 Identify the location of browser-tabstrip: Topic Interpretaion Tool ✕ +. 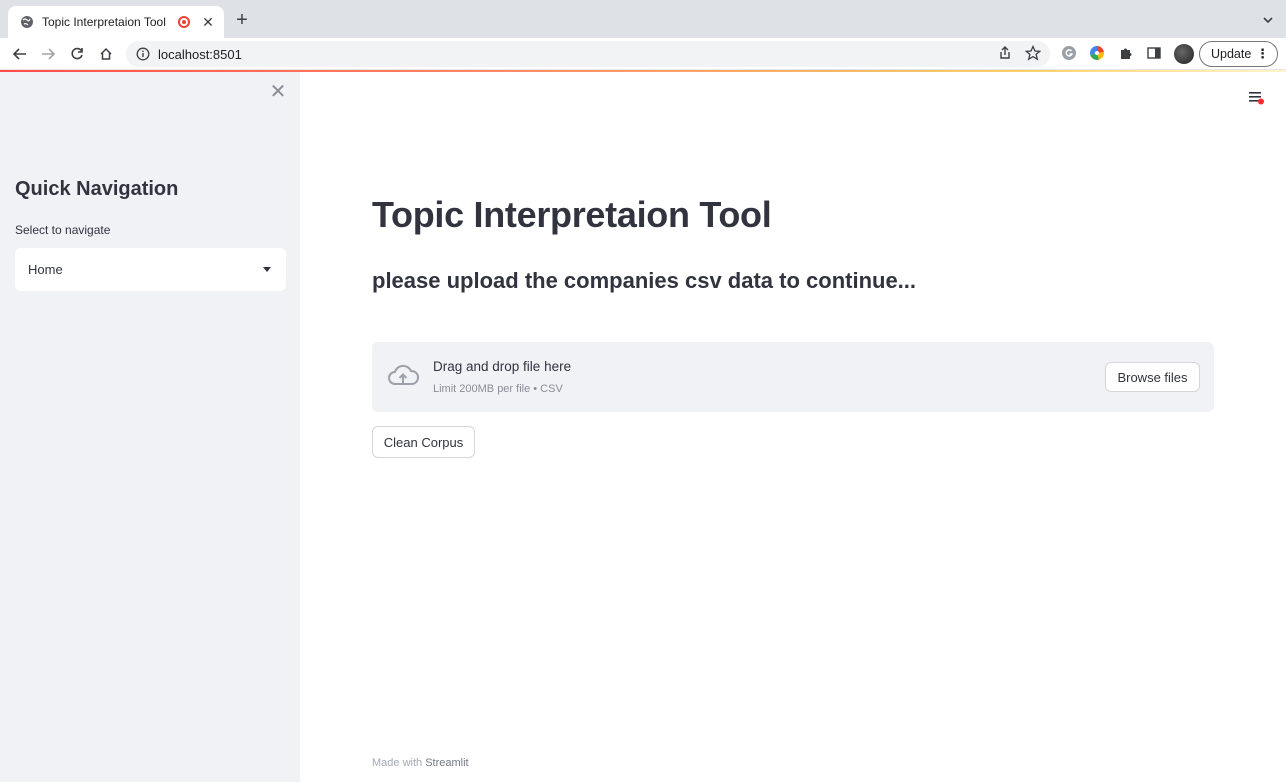
(643, 19).